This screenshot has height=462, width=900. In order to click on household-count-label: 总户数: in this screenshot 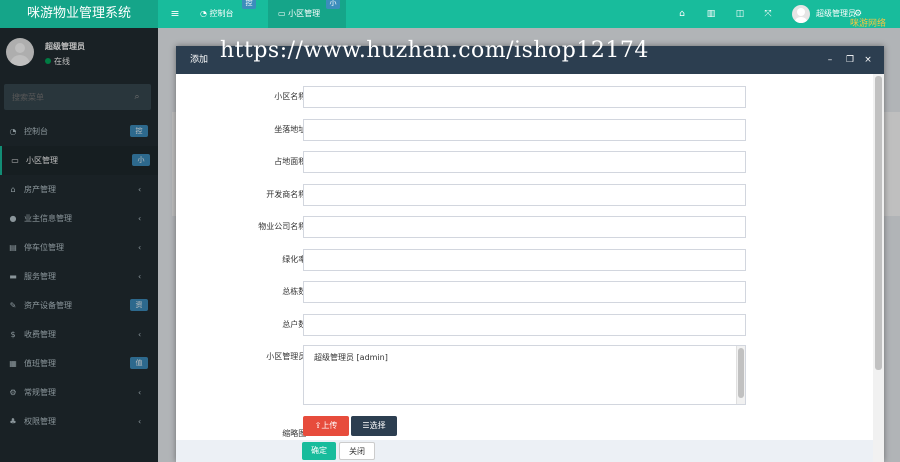, I will do `click(295, 324)`.